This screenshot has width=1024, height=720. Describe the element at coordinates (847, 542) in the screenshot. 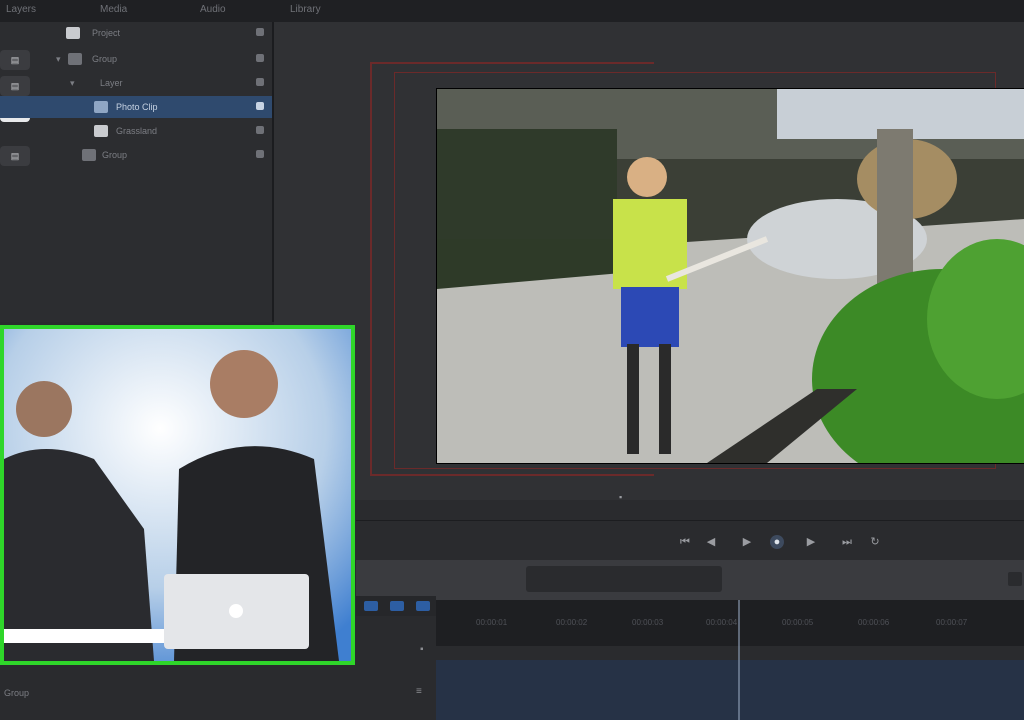

I see `go-to-end-icon: ⏭` at that location.